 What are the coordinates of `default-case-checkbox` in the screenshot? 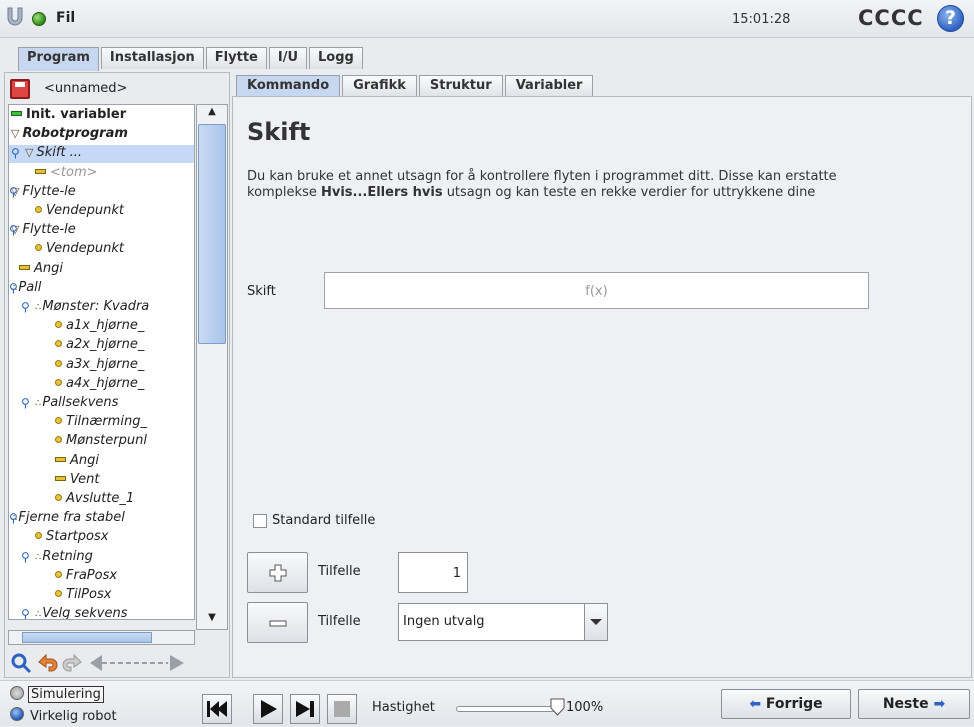 It's located at (260, 521).